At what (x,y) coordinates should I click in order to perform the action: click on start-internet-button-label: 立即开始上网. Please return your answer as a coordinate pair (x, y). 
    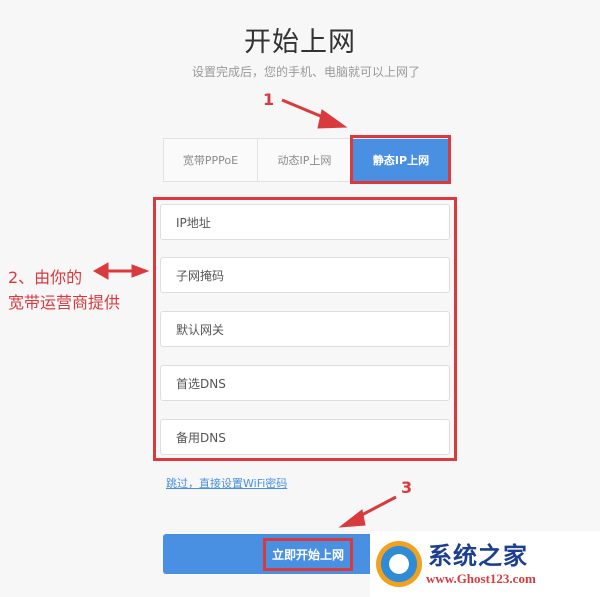
    Looking at the image, I should click on (307, 554).